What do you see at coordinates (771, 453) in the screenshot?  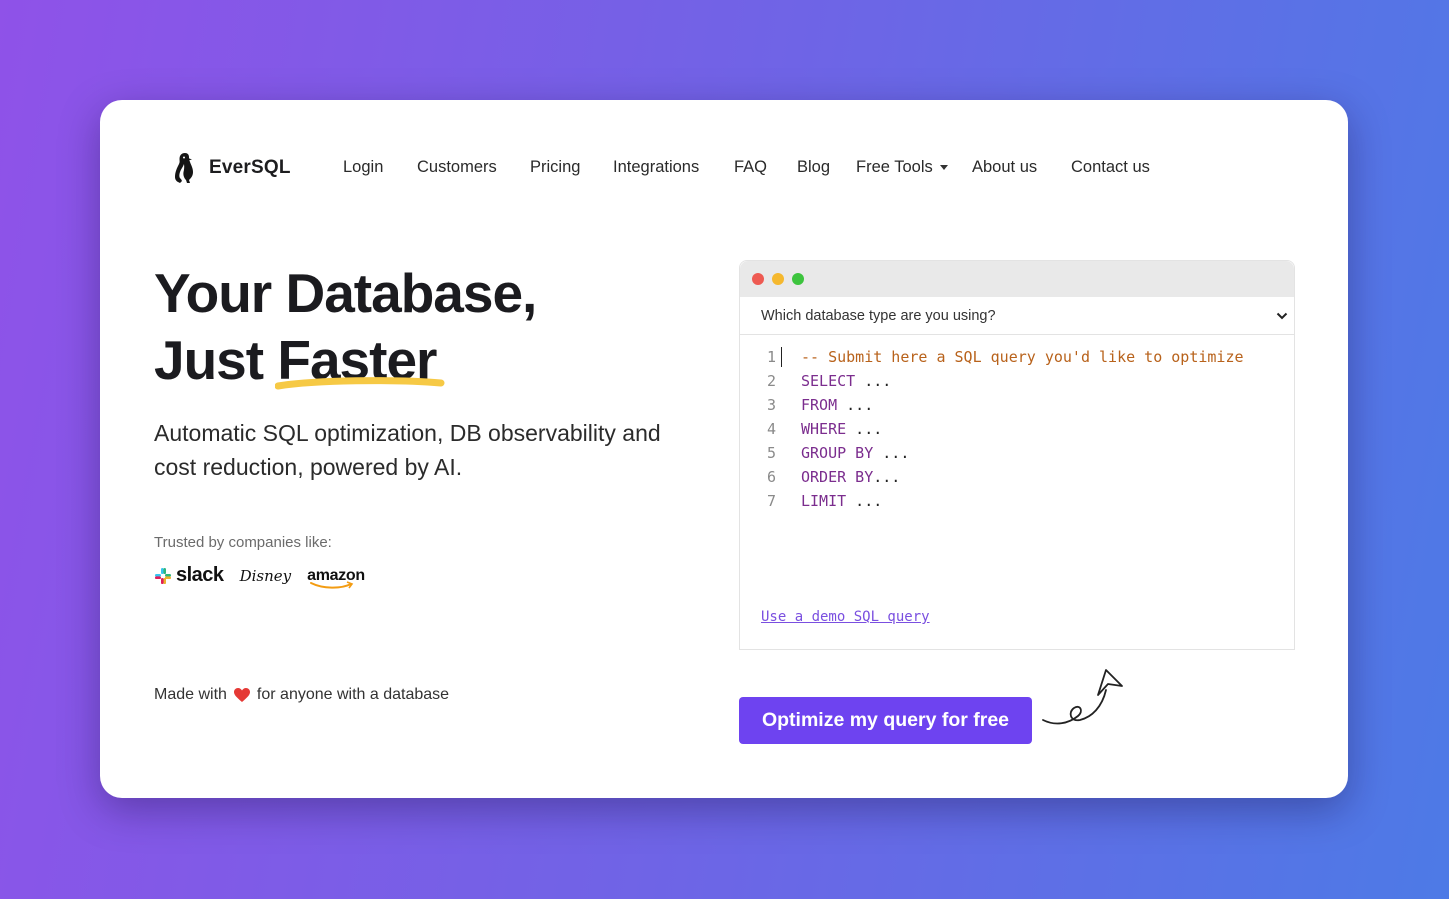 I see `line-number: 5` at bounding box center [771, 453].